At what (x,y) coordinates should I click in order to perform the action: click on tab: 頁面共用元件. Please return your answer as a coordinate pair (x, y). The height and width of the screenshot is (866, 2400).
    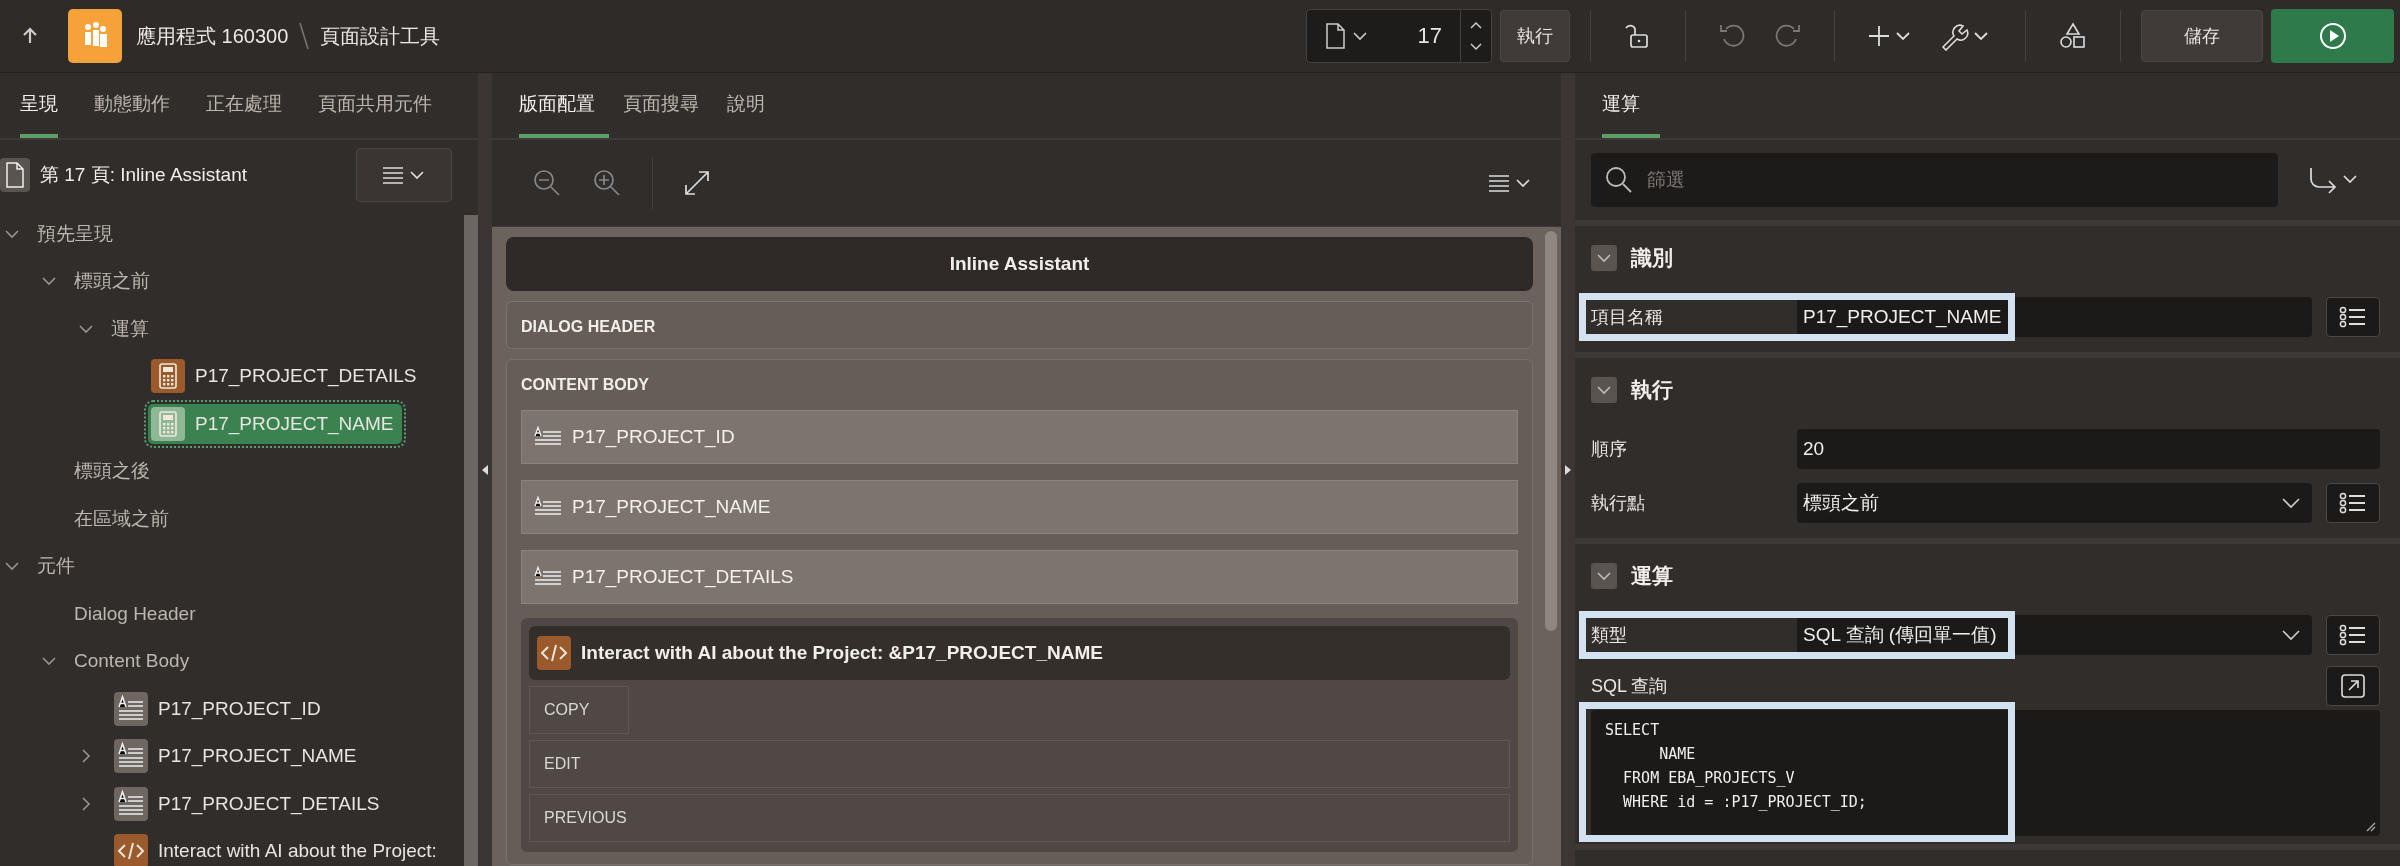
    Looking at the image, I should click on (375, 105).